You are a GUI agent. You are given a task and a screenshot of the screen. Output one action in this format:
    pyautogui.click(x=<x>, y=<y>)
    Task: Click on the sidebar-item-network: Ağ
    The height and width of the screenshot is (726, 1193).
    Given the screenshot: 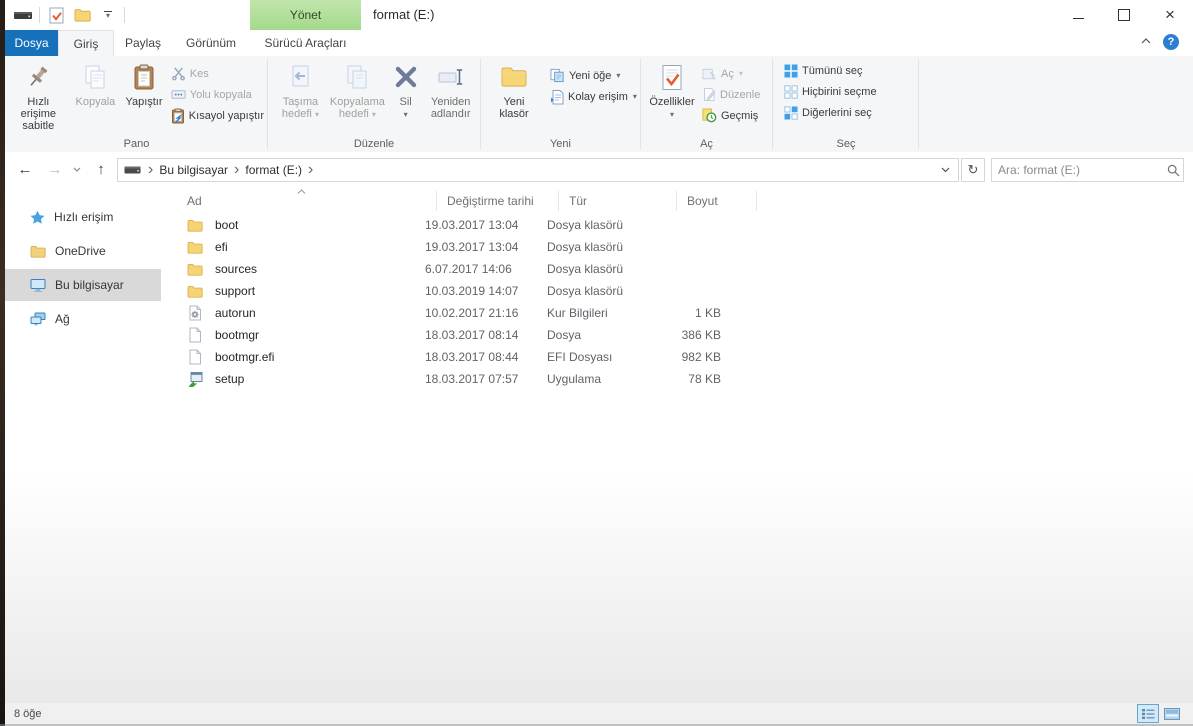 What is the action you would take?
    pyautogui.click(x=83, y=319)
    